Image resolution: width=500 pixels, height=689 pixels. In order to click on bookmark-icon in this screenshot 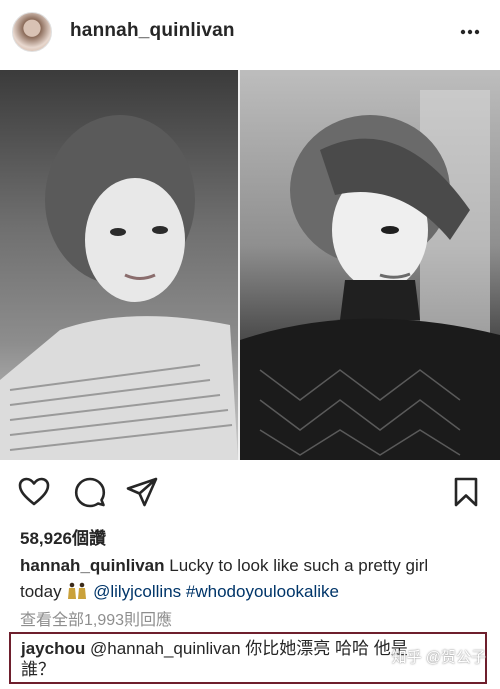, I will do `click(466, 492)`.